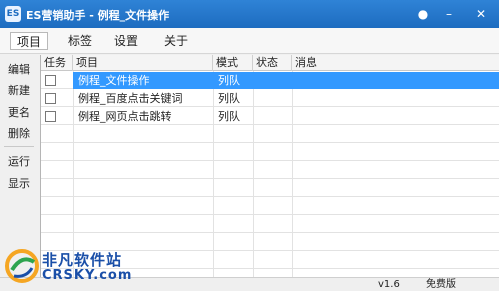  I want to click on watermark-swirl-icon, so click(22, 266).